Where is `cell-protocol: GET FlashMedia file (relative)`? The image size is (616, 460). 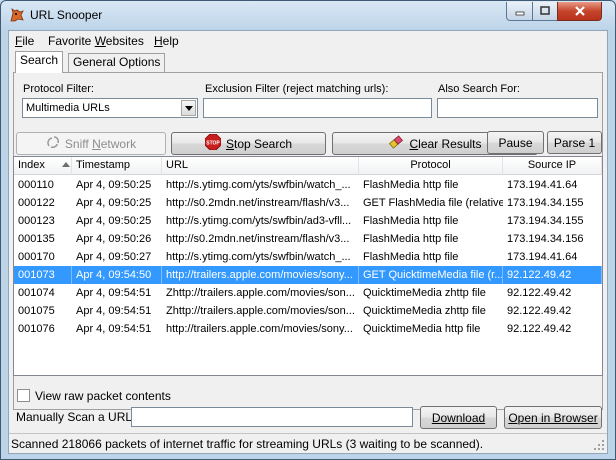 cell-protocol: GET FlashMedia file (relative) is located at coordinates (433, 203).